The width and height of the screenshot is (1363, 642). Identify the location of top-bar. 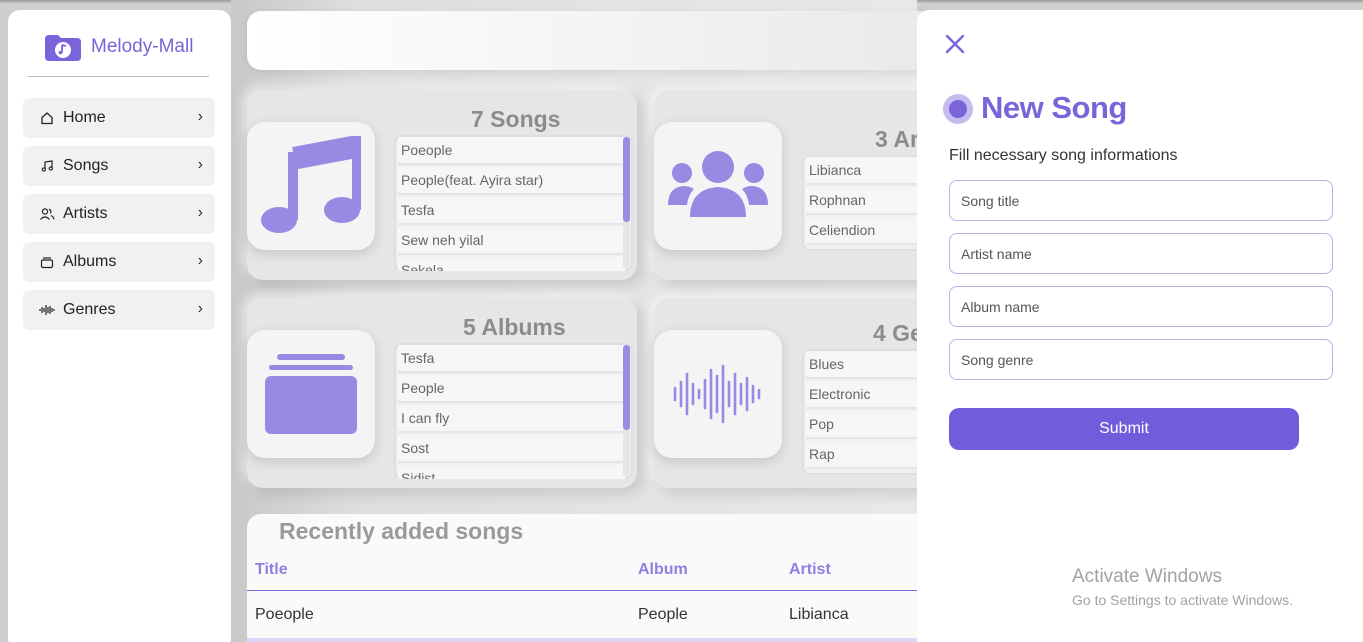
(592, 40).